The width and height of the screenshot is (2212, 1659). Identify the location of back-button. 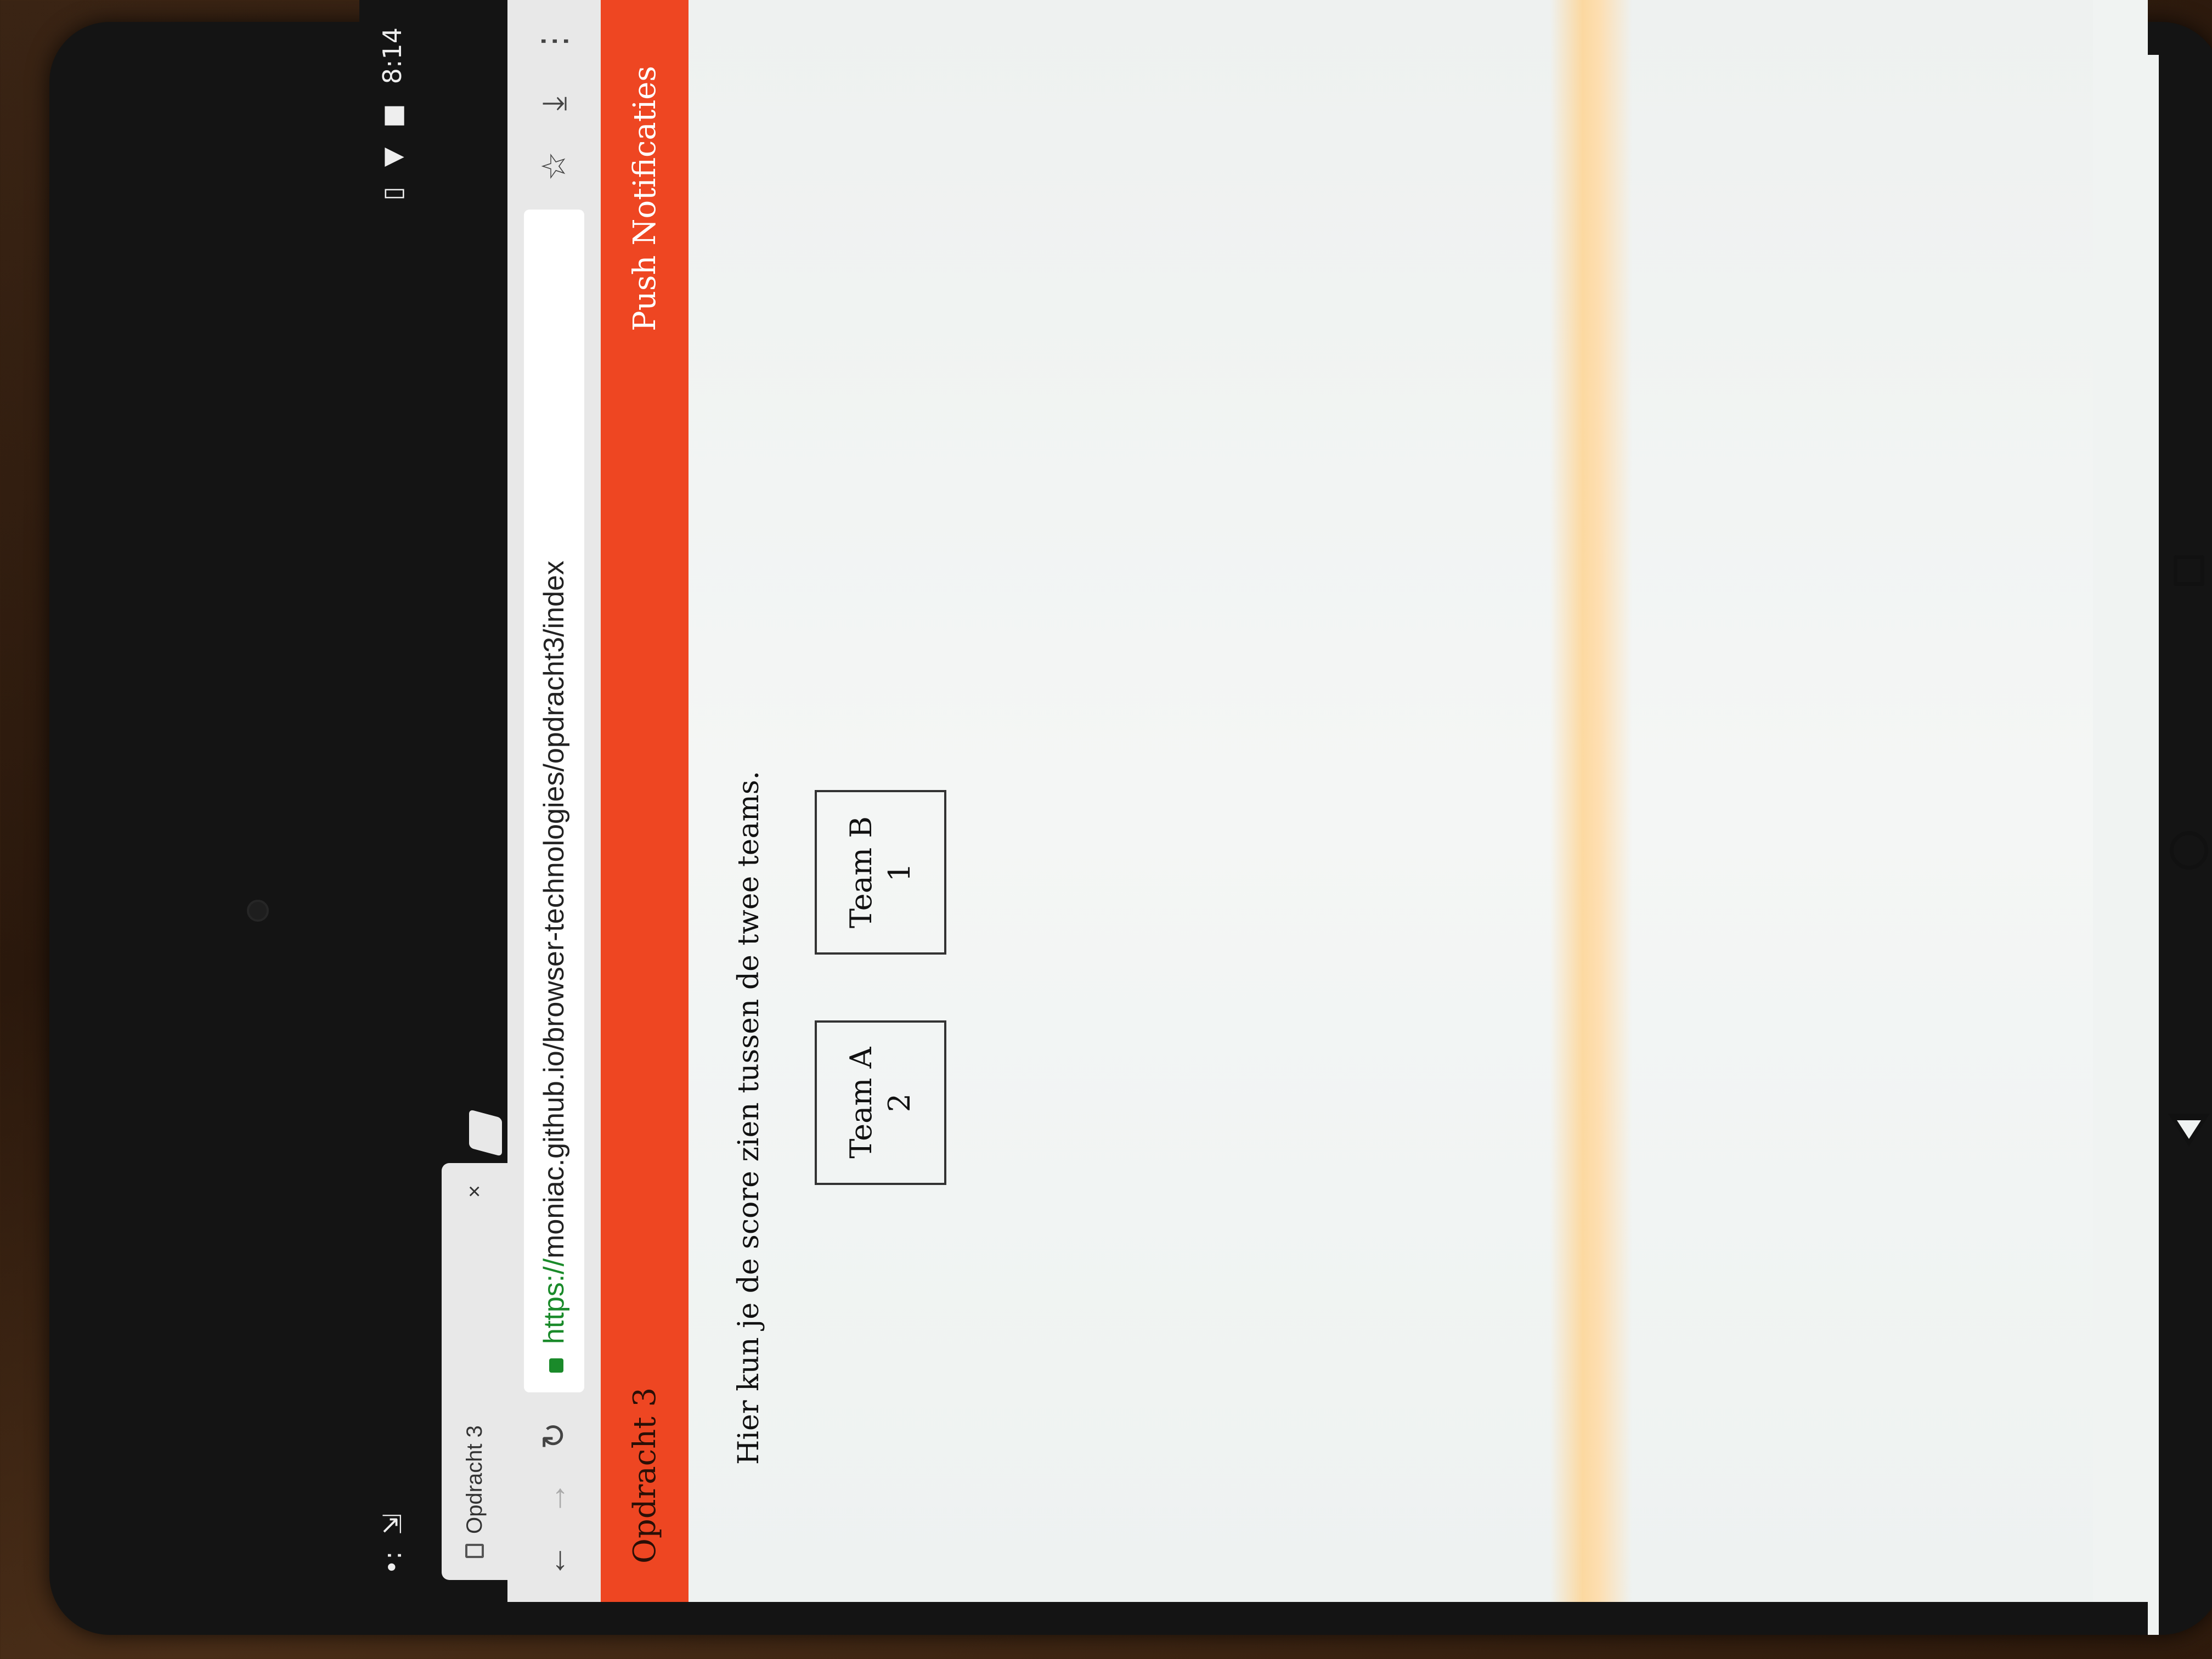
(2189, 1130).